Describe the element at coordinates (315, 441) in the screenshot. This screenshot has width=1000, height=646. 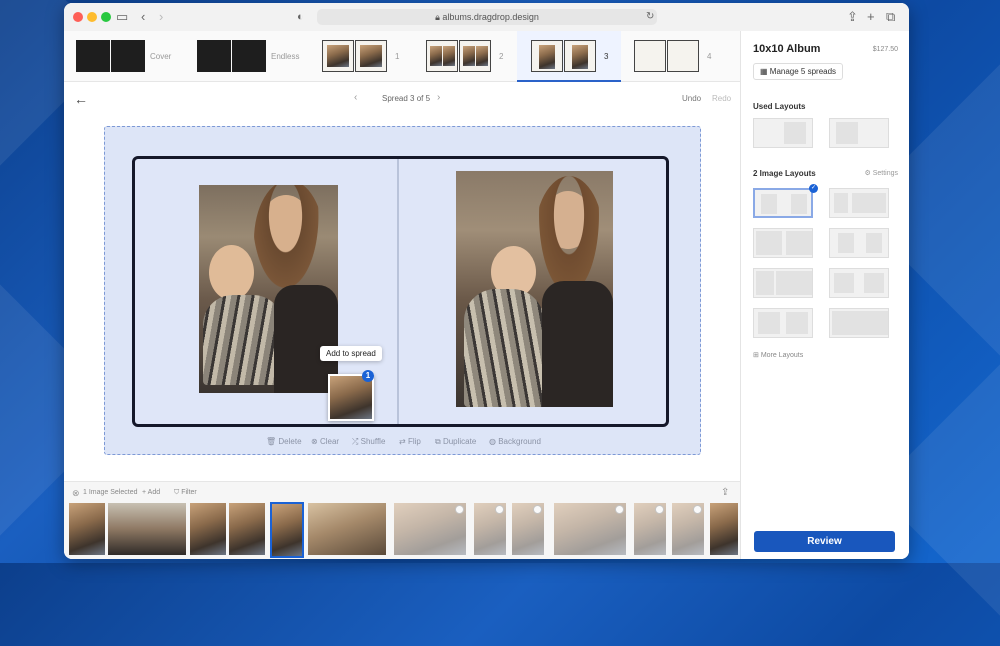
I see `clear-icon: ⊗` at that location.